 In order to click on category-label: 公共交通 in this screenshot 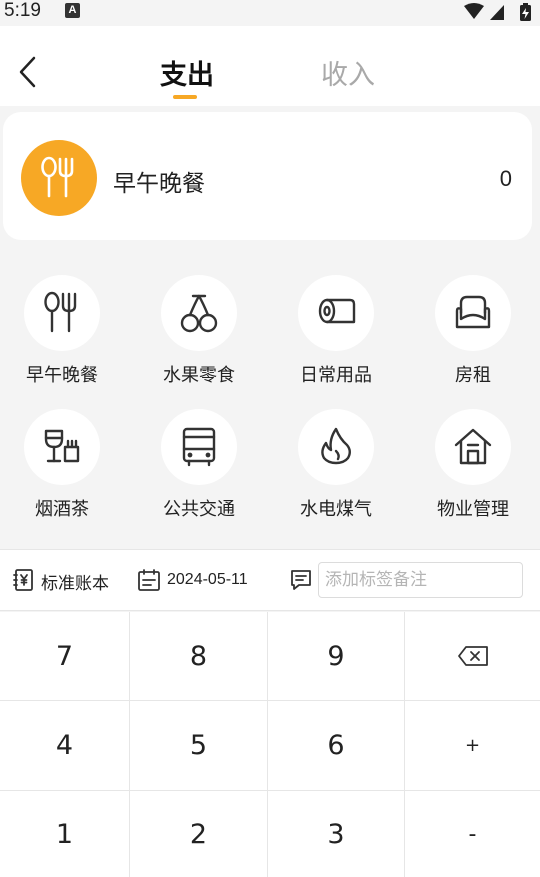, I will do `click(199, 509)`.